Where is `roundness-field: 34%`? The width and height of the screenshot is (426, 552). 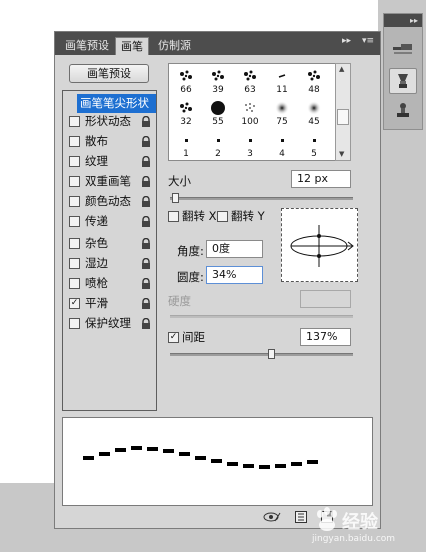
roundness-field: 34% is located at coordinates (234, 275).